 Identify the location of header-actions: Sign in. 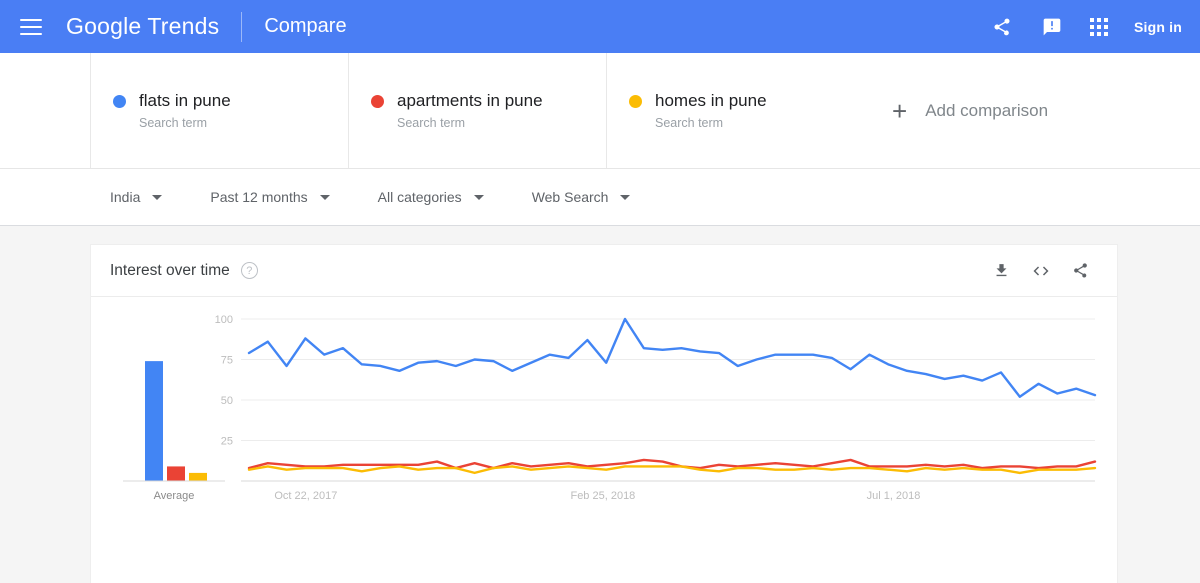
(1086, 27).